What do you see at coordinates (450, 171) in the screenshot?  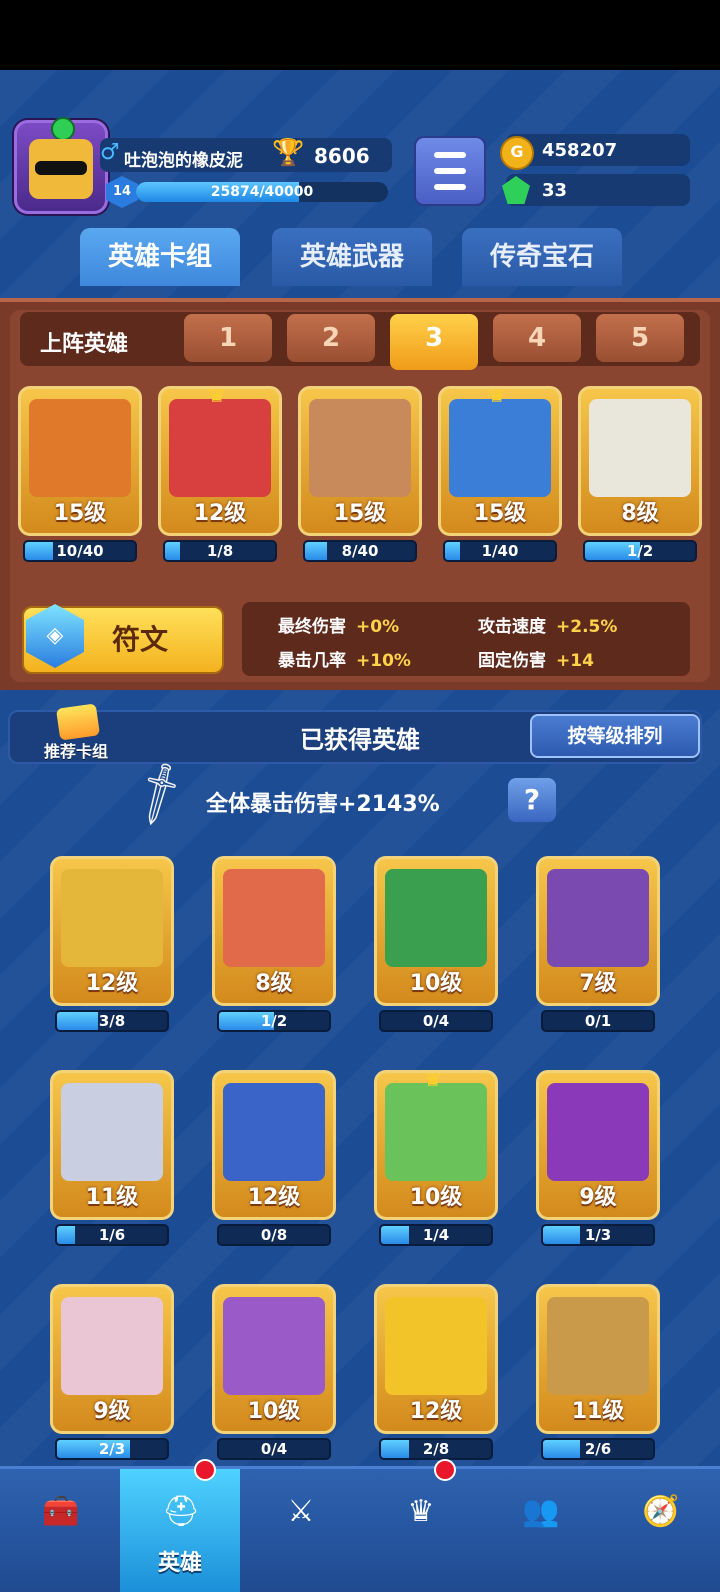 I see `menu-button` at bounding box center [450, 171].